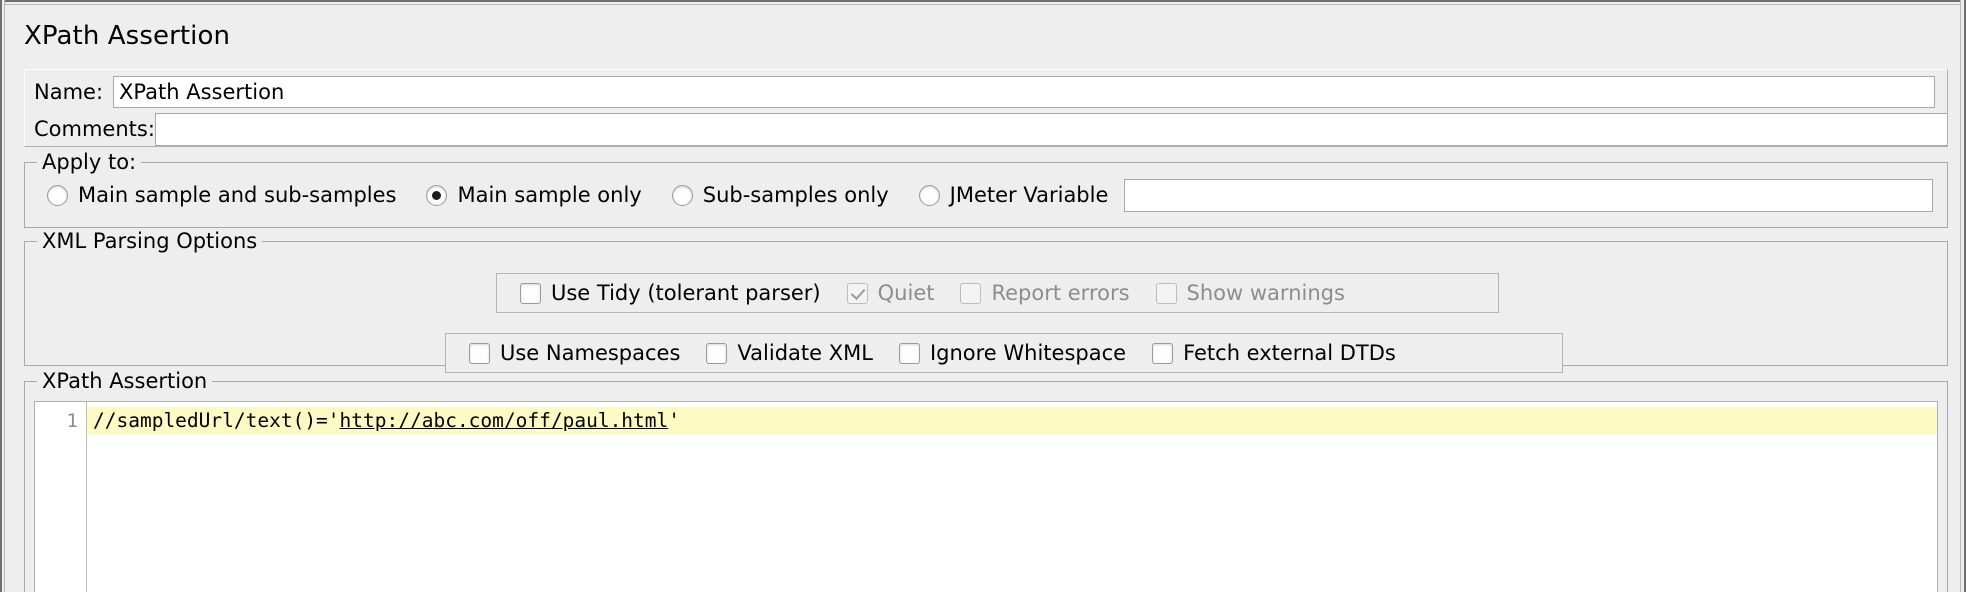 The image size is (1966, 592). I want to click on checkbox-show-warnings: Show warnings, so click(1250, 293).